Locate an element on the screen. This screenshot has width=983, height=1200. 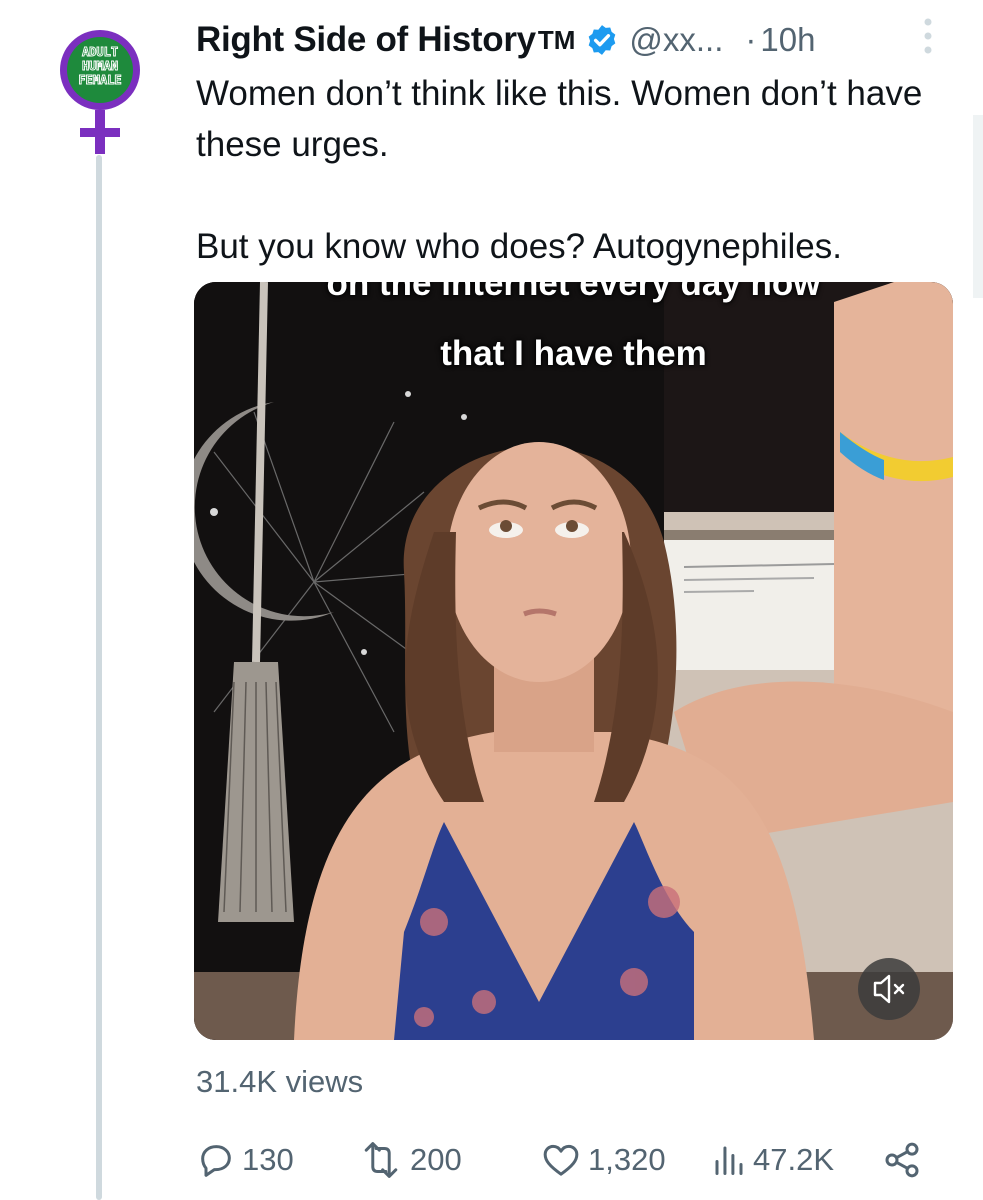
analytics-icon is located at coordinates (729, 1160).